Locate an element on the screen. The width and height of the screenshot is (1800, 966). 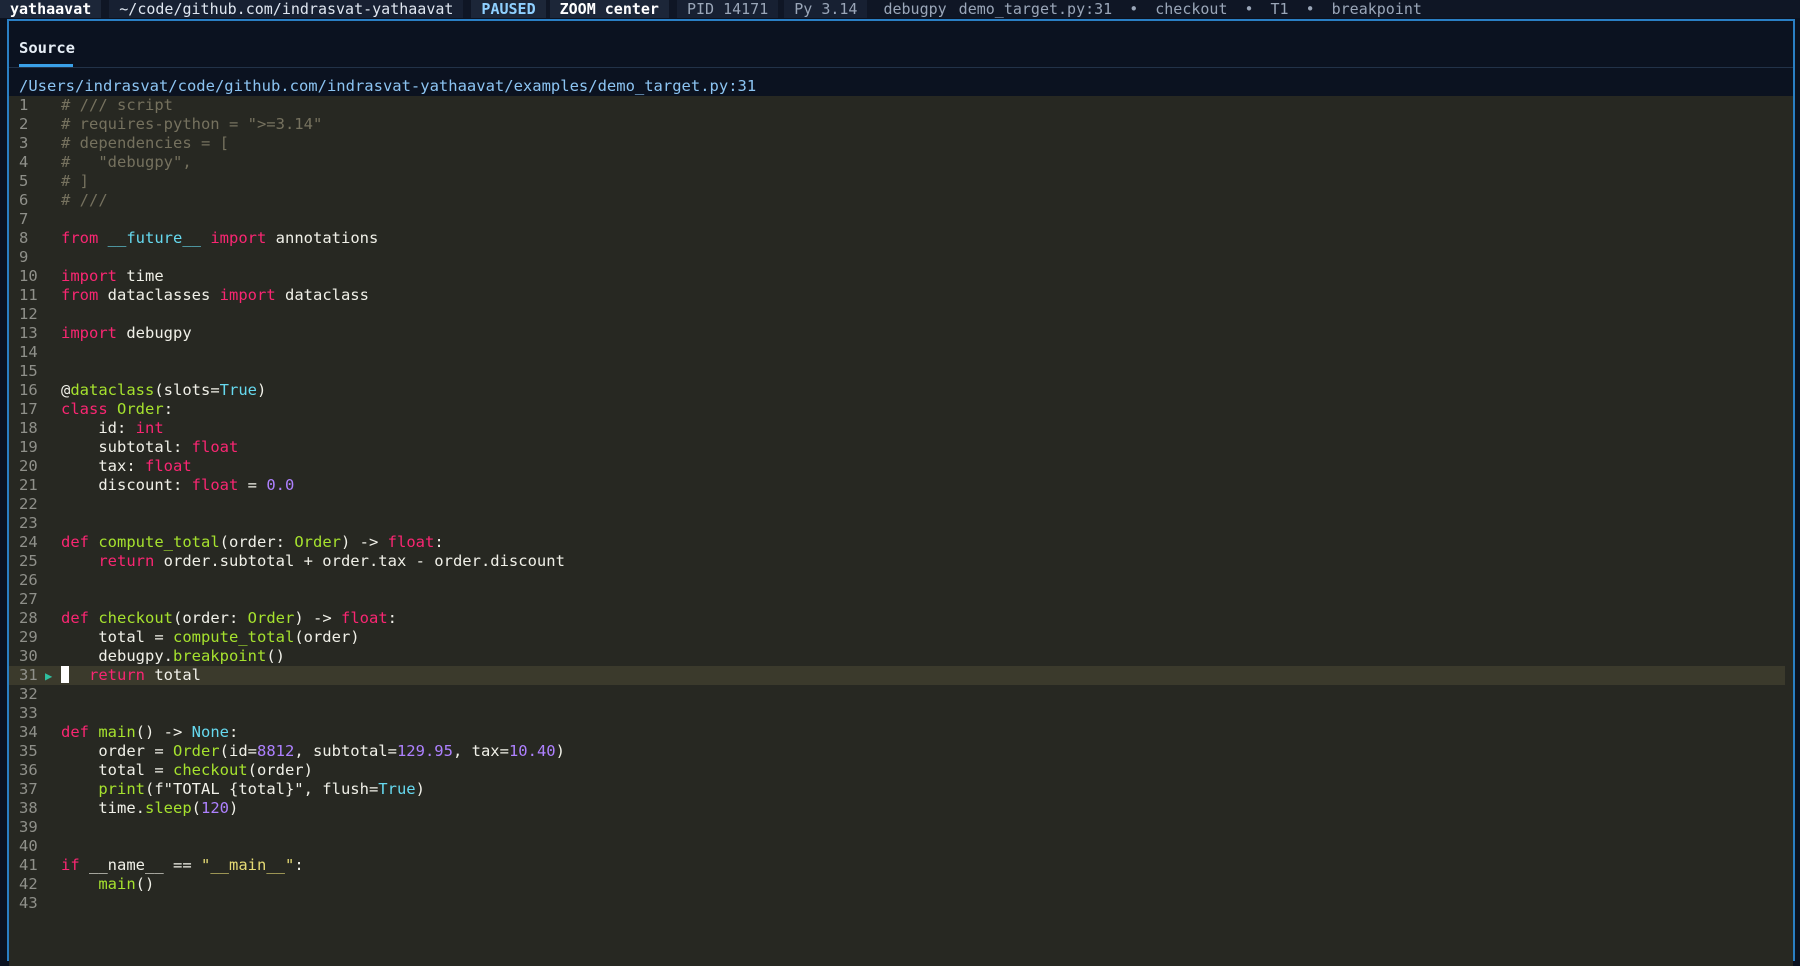
line-number: 21 is located at coordinates (27, 485).